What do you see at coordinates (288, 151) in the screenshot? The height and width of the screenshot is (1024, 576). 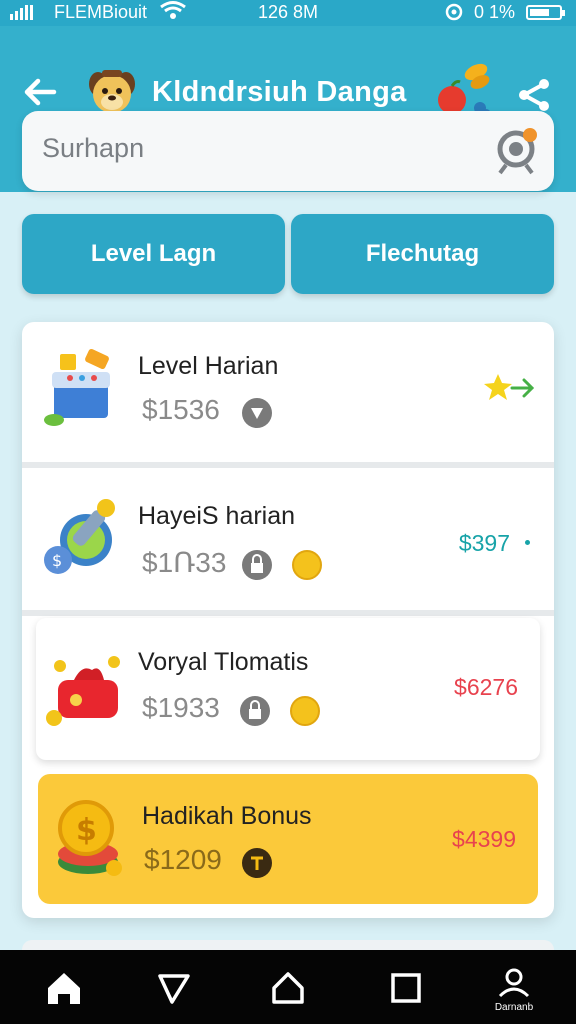 I see `search-bar: Surhapn` at bounding box center [288, 151].